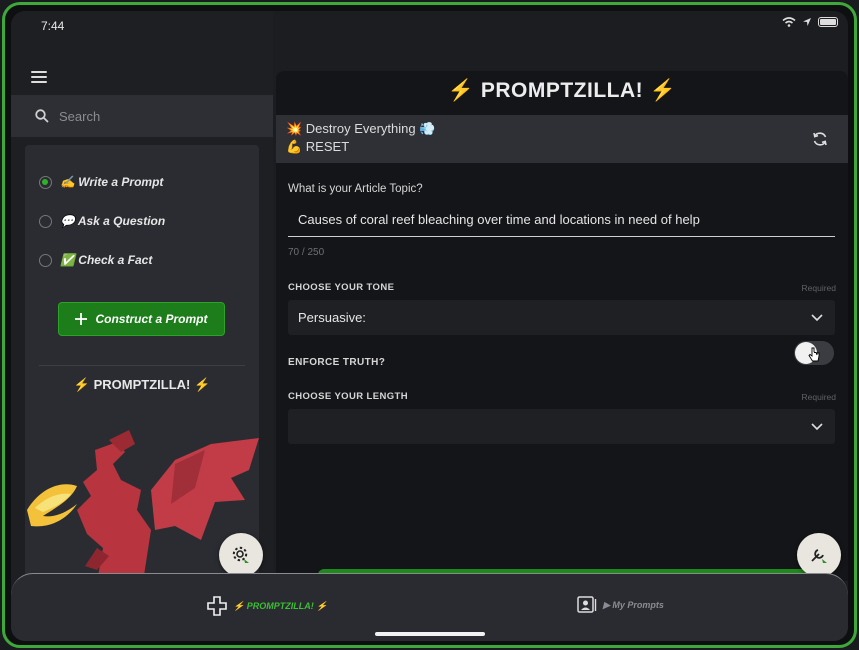 Image resolution: width=859 pixels, height=650 pixels. Describe the element at coordinates (217, 606) in the screenshot. I see `plus-outline-icon` at that location.